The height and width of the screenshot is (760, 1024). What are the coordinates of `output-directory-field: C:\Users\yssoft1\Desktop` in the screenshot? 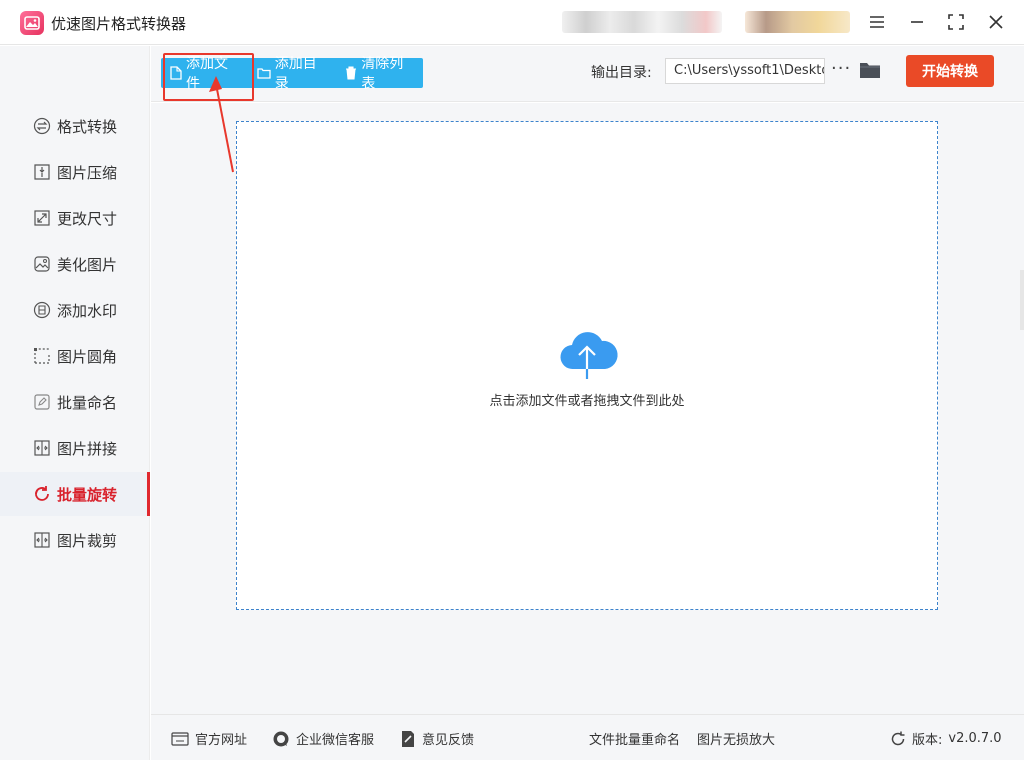 It's located at (745, 71).